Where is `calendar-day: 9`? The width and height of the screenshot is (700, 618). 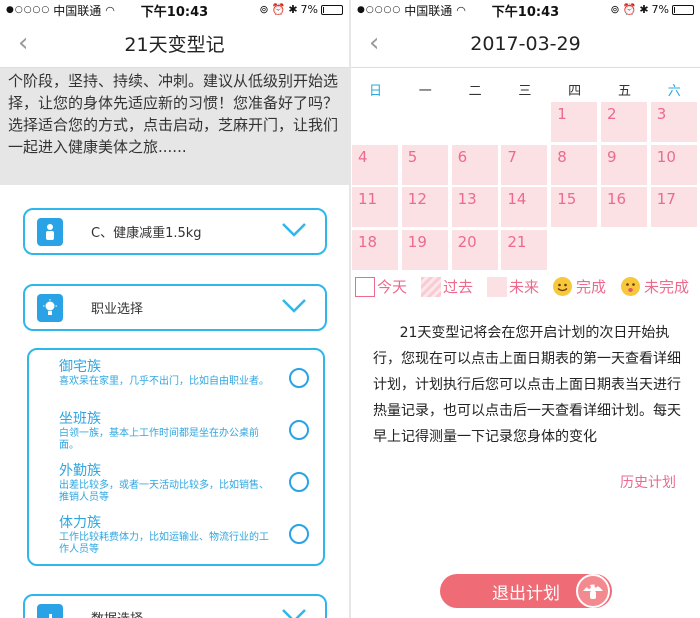
calendar-day: 9 is located at coordinates (624, 164).